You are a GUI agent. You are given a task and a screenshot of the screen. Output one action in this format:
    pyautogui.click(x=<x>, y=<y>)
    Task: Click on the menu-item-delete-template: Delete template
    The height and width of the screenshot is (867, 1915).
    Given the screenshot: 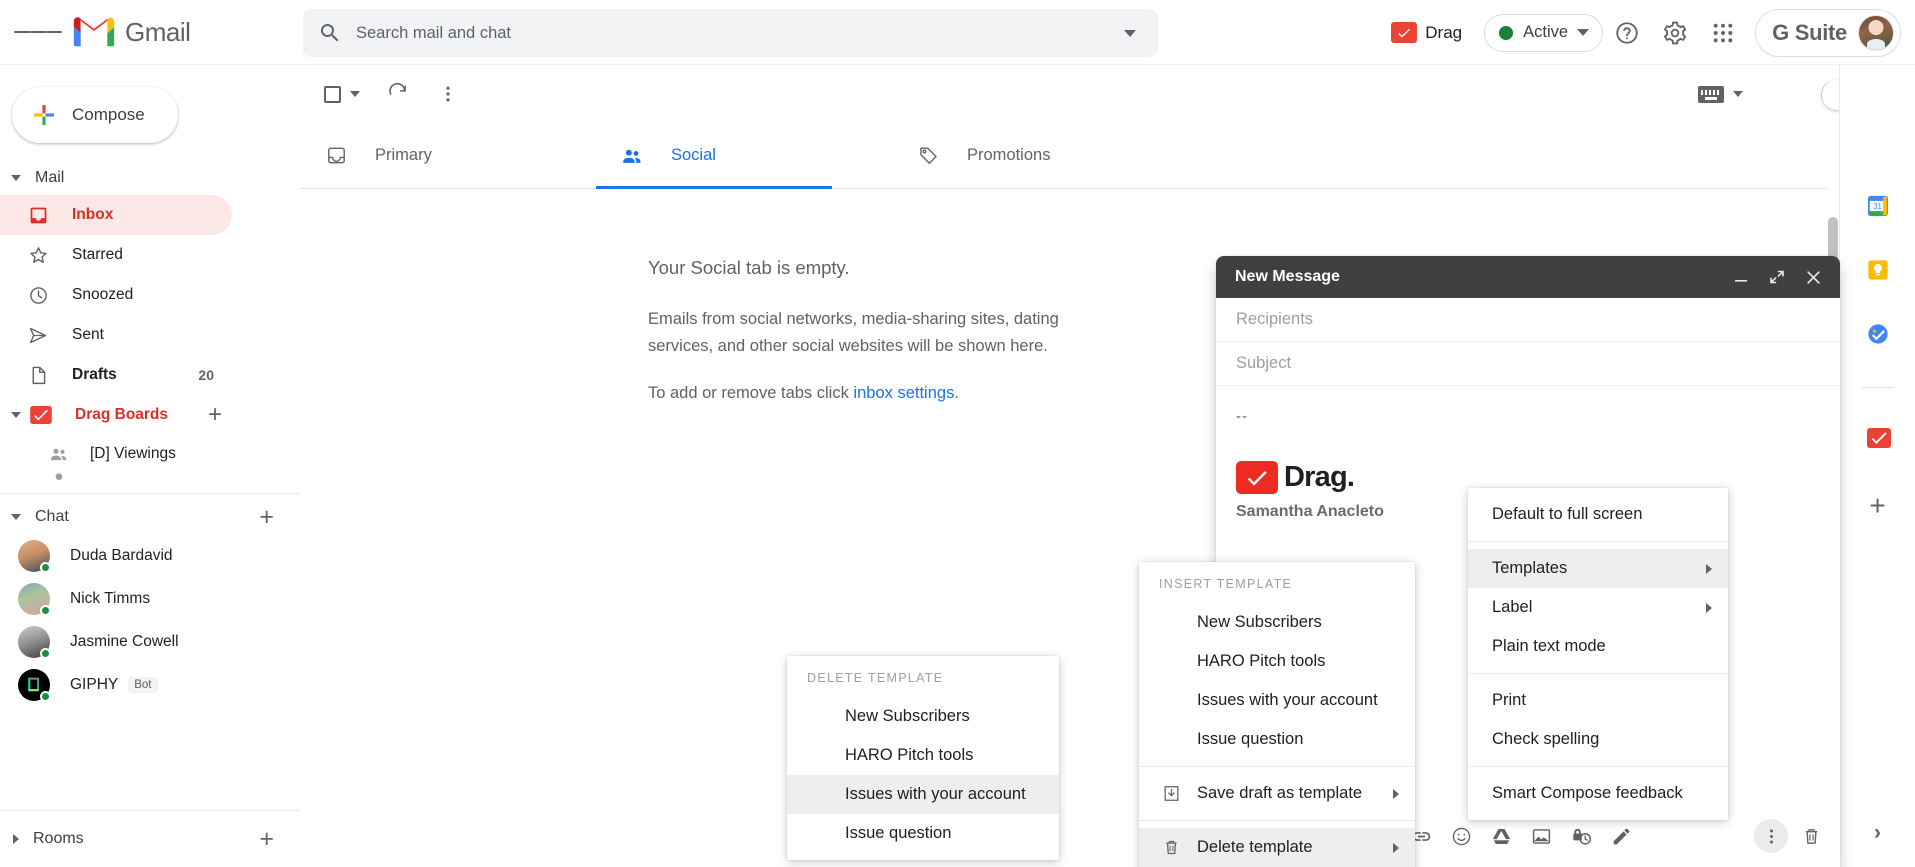 What is the action you would take?
    pyautogui.click(x=1277, y=847)
    